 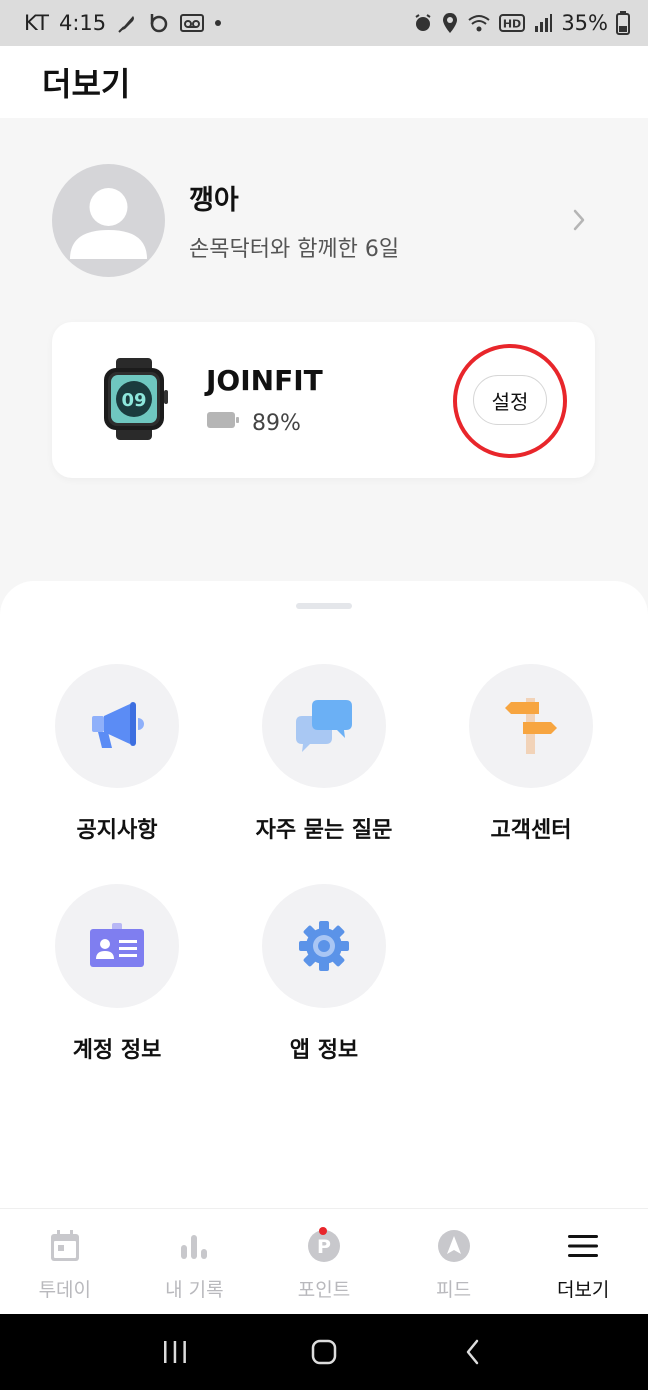 I want to click on device-name: JOINFIT, so click(x=264, y=380).